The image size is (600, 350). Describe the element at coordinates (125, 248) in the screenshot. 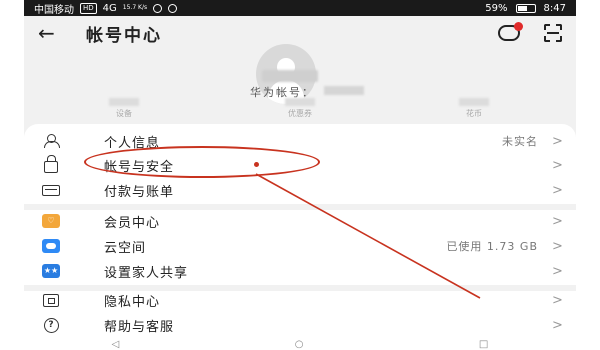

I see `menu-item-label: 云空间` at that location.